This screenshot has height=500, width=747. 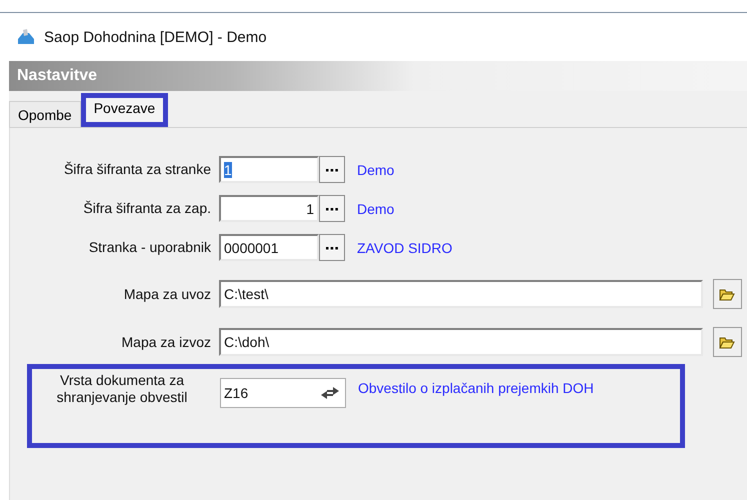 I want to click on field-label: Mapa za izvoz, so click(x=165, y=342).